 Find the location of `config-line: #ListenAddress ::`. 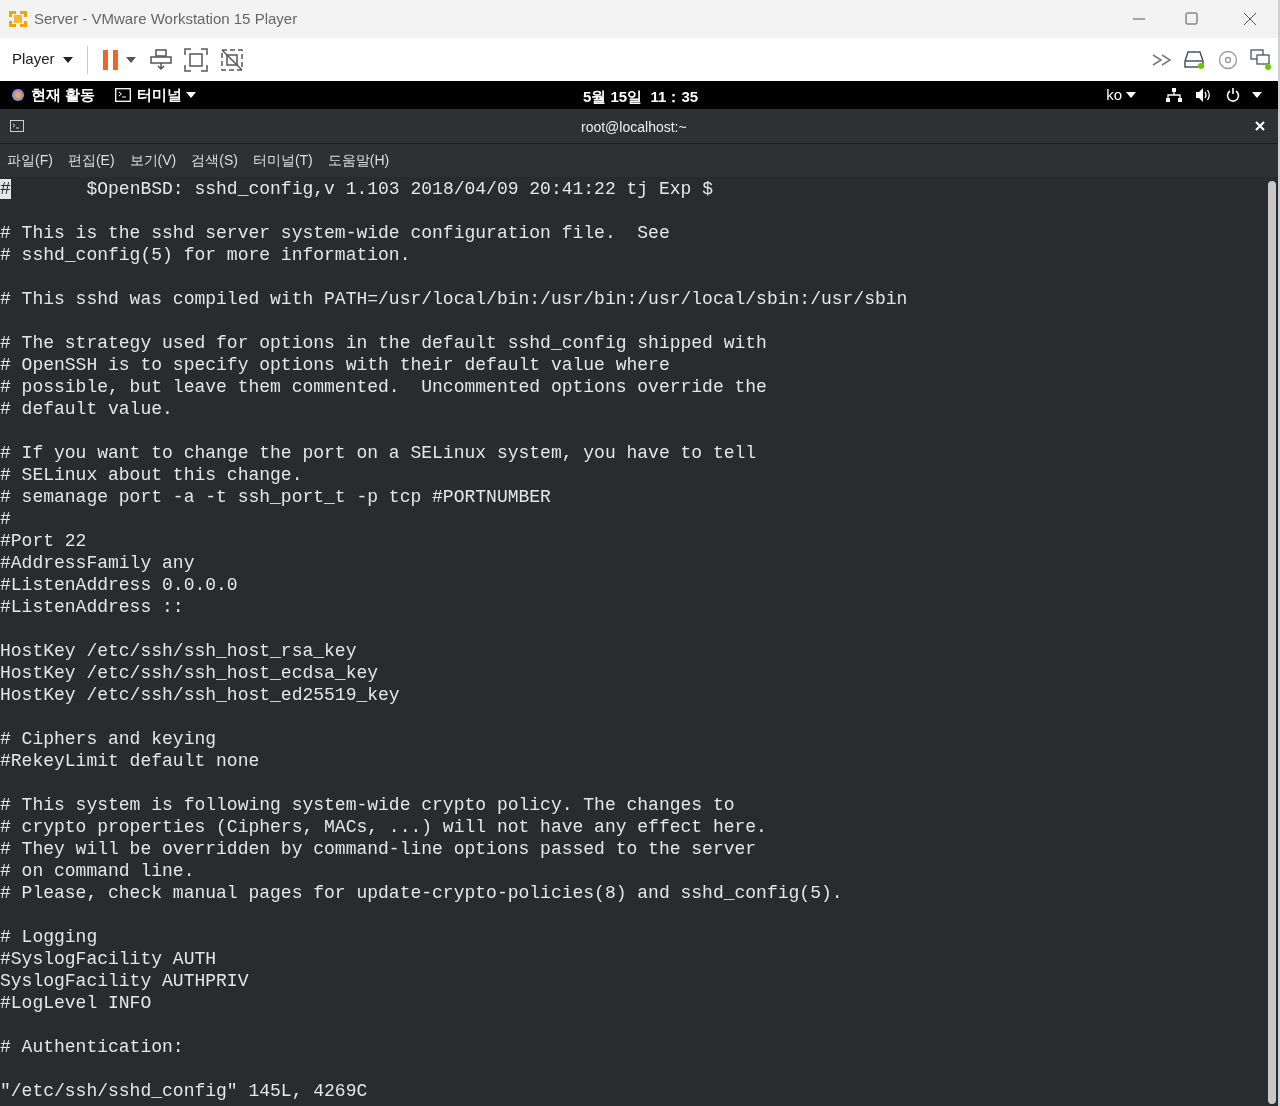

config-line: #ListenAddress :: is located at coordinates (92, 607).